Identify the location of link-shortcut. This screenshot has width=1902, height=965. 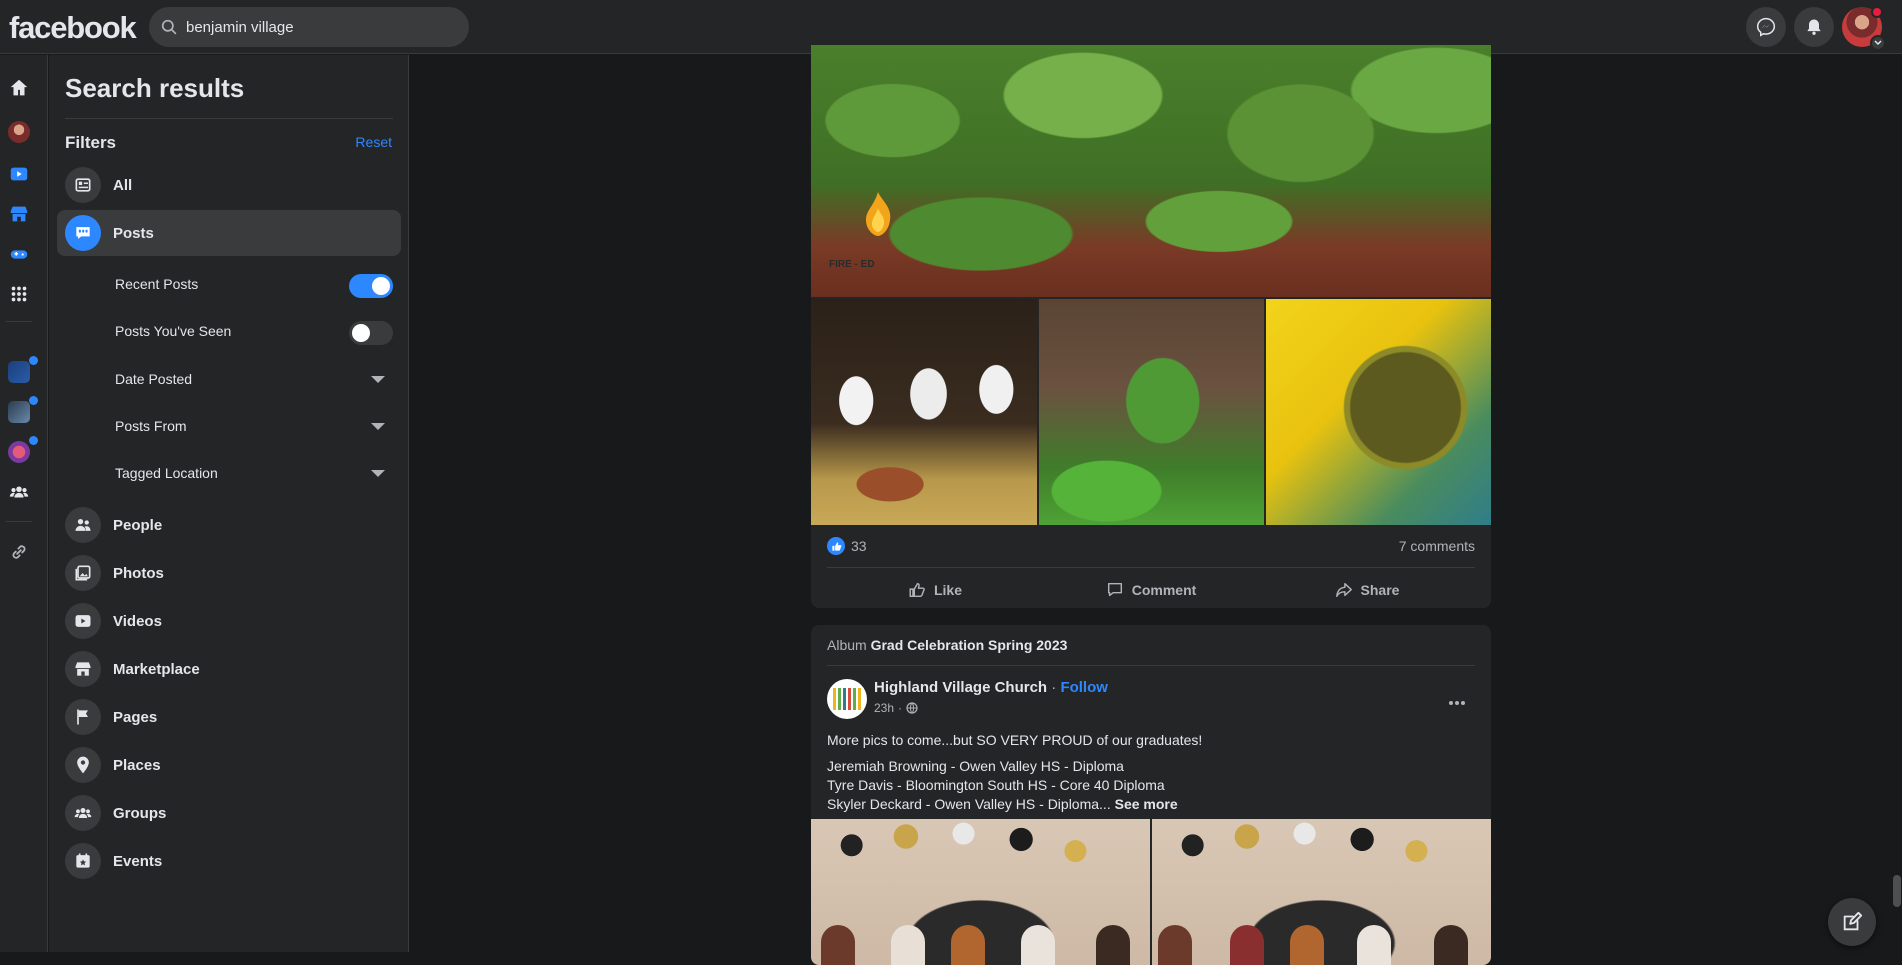
(19, 552).